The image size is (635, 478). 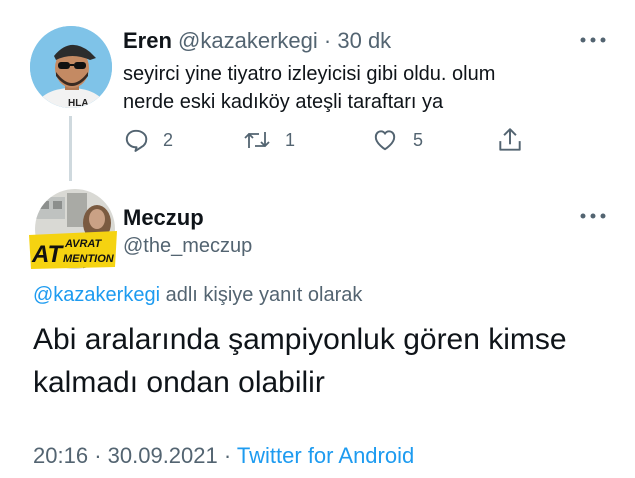 I want to click on reply-handle: @the_meczup, so click(x=187, y=246).